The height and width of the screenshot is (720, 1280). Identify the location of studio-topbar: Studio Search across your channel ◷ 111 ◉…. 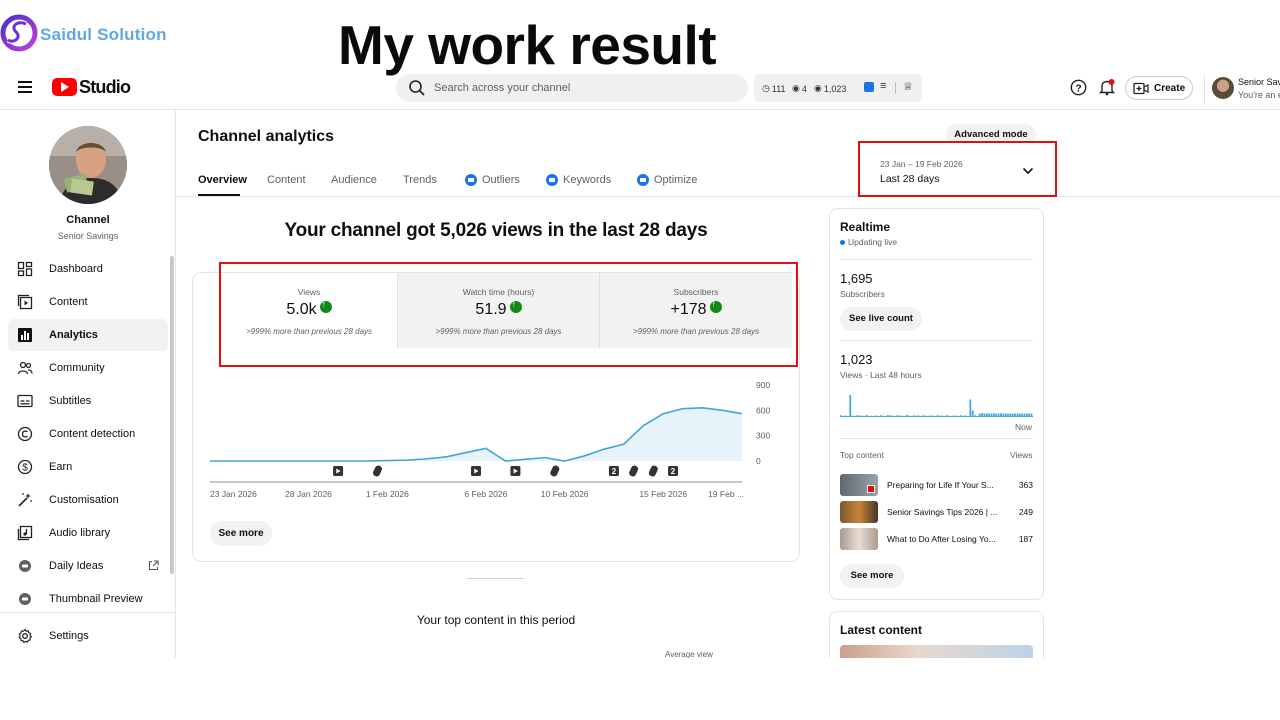
(640, 90).